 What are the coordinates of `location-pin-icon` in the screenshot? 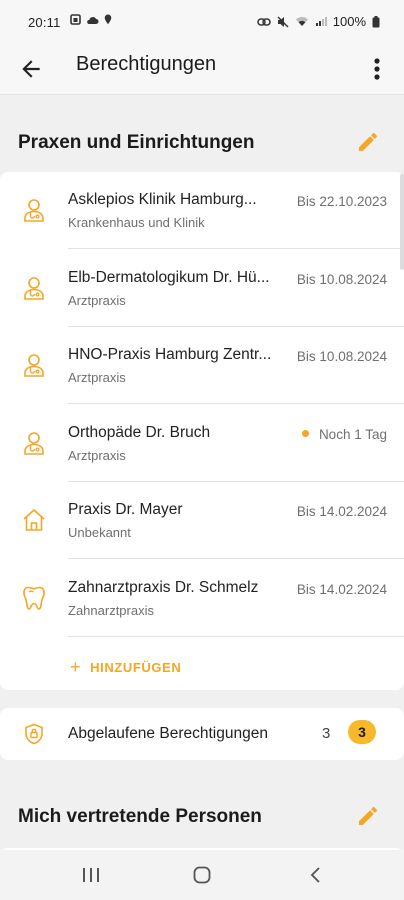 It's located at (108, 19).